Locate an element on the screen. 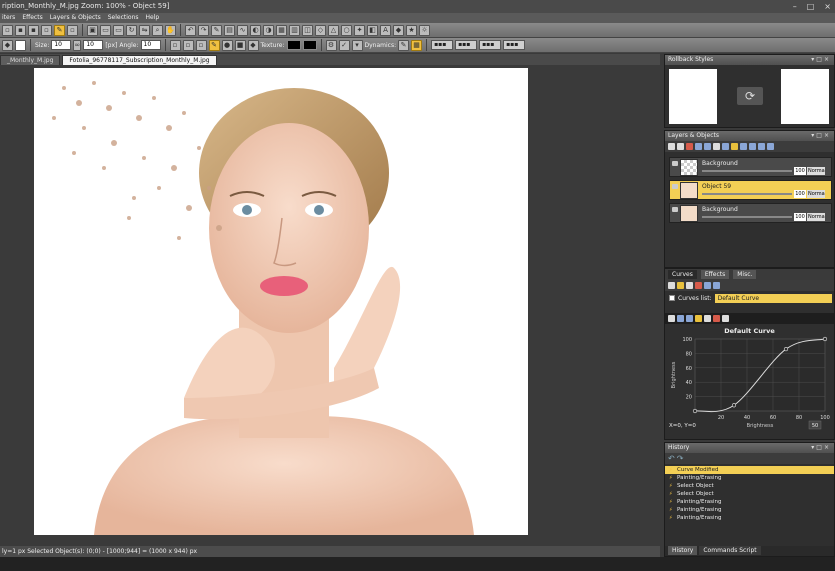 The image size is (835, 571). hand-icon: ✋ is located at coordinates (170, 30).